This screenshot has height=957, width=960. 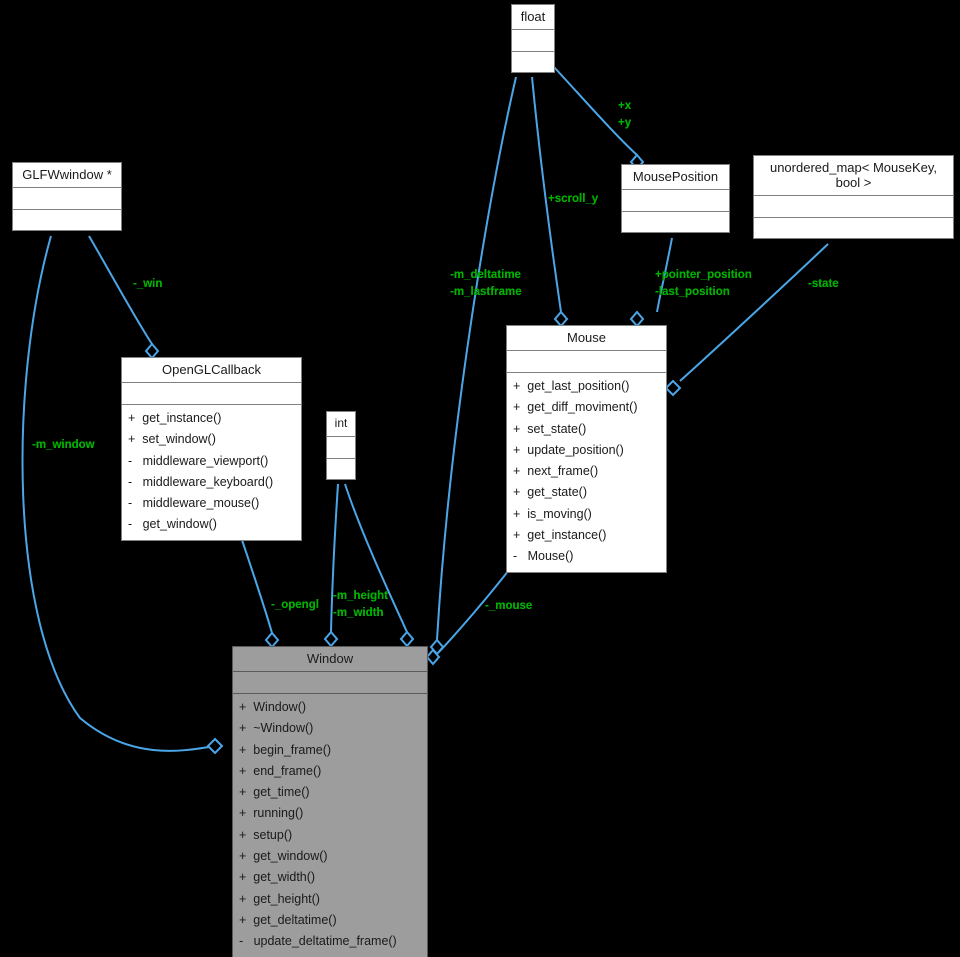 What do you see at coordinates (486, 283) in the screenshot?
I see `edge-label-deltatime: -m_deltatime -m_lastframe` at bounding box center [486, 283].